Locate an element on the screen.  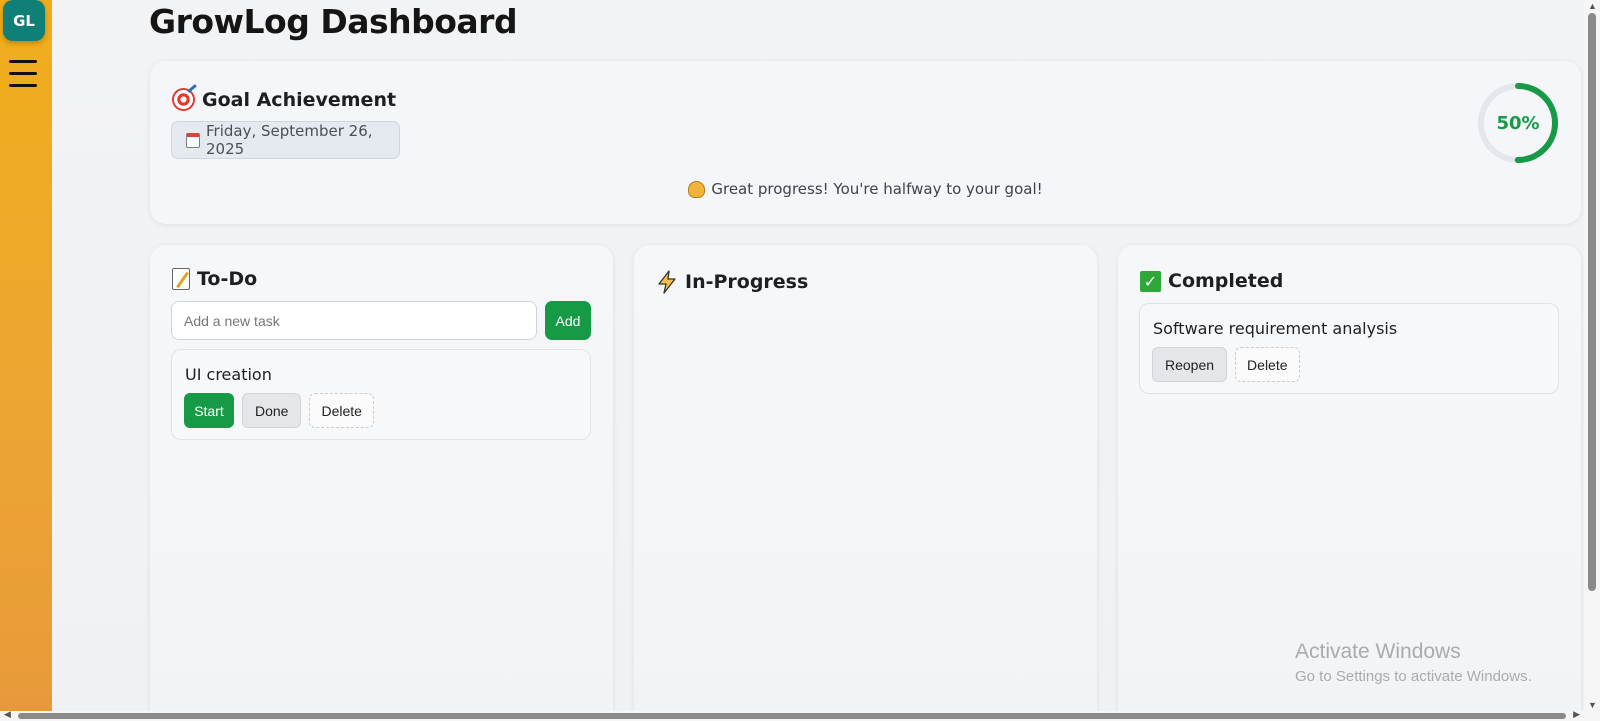
reopen-task-button: Reopen is located at coordinates (1190, 364).